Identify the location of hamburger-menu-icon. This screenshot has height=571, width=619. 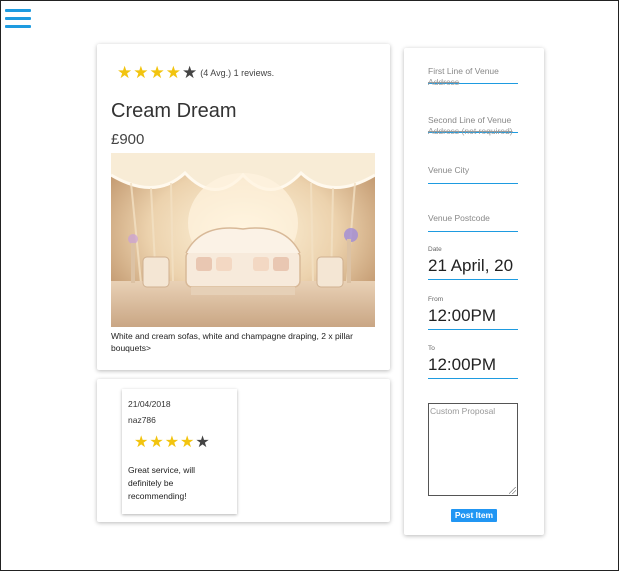
(19, 19).